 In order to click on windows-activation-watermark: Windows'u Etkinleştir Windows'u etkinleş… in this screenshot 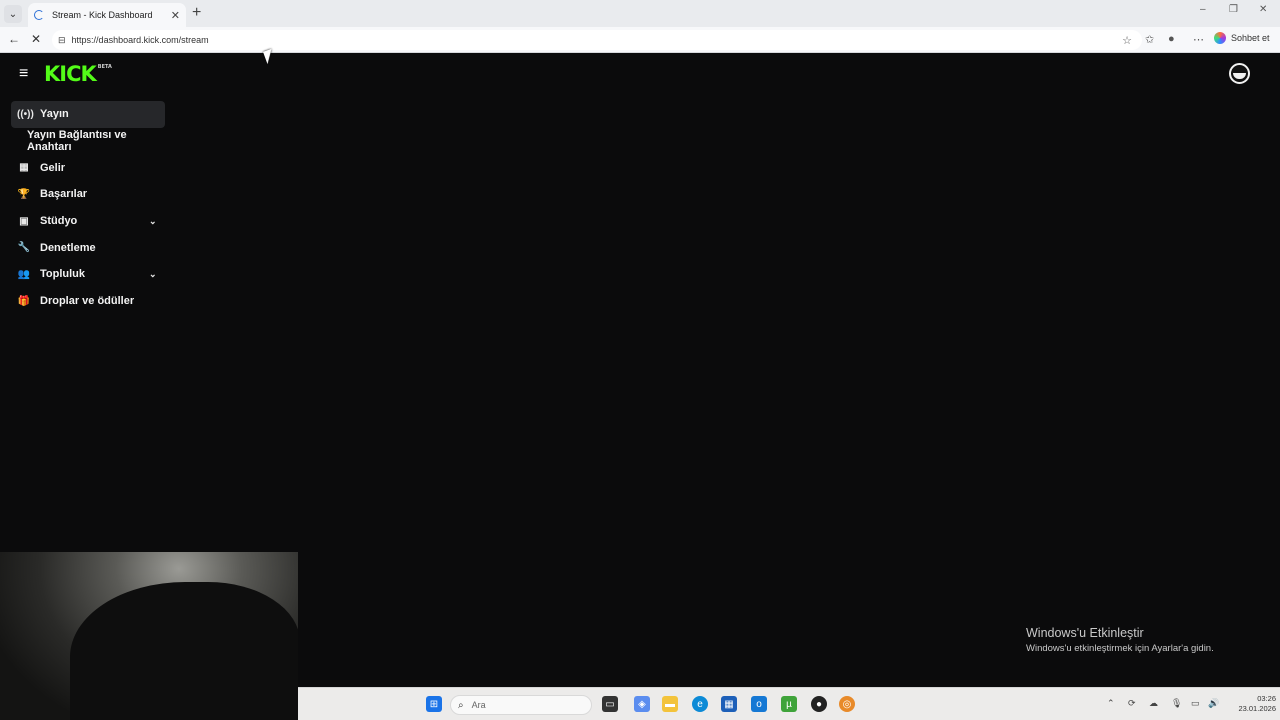, I will do `click(1120, 640)`.